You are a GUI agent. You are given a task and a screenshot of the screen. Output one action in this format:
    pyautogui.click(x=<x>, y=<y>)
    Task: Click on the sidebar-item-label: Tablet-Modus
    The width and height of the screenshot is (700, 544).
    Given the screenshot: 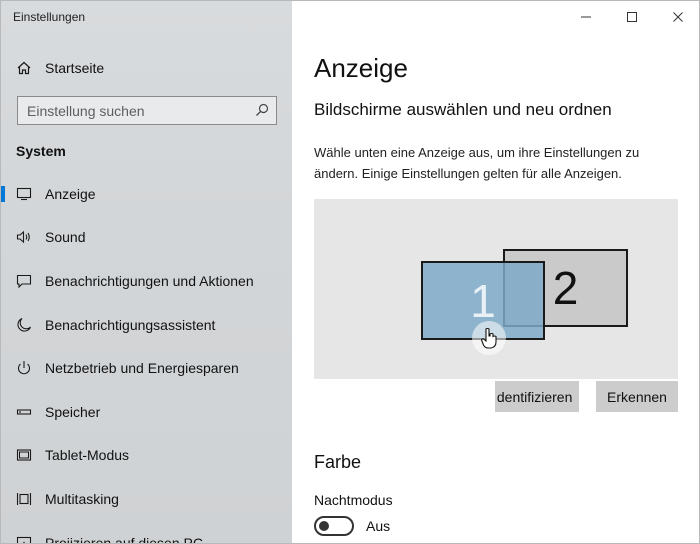 What is the action you would take?
    pyautogui.click(x=87, y=455)
    